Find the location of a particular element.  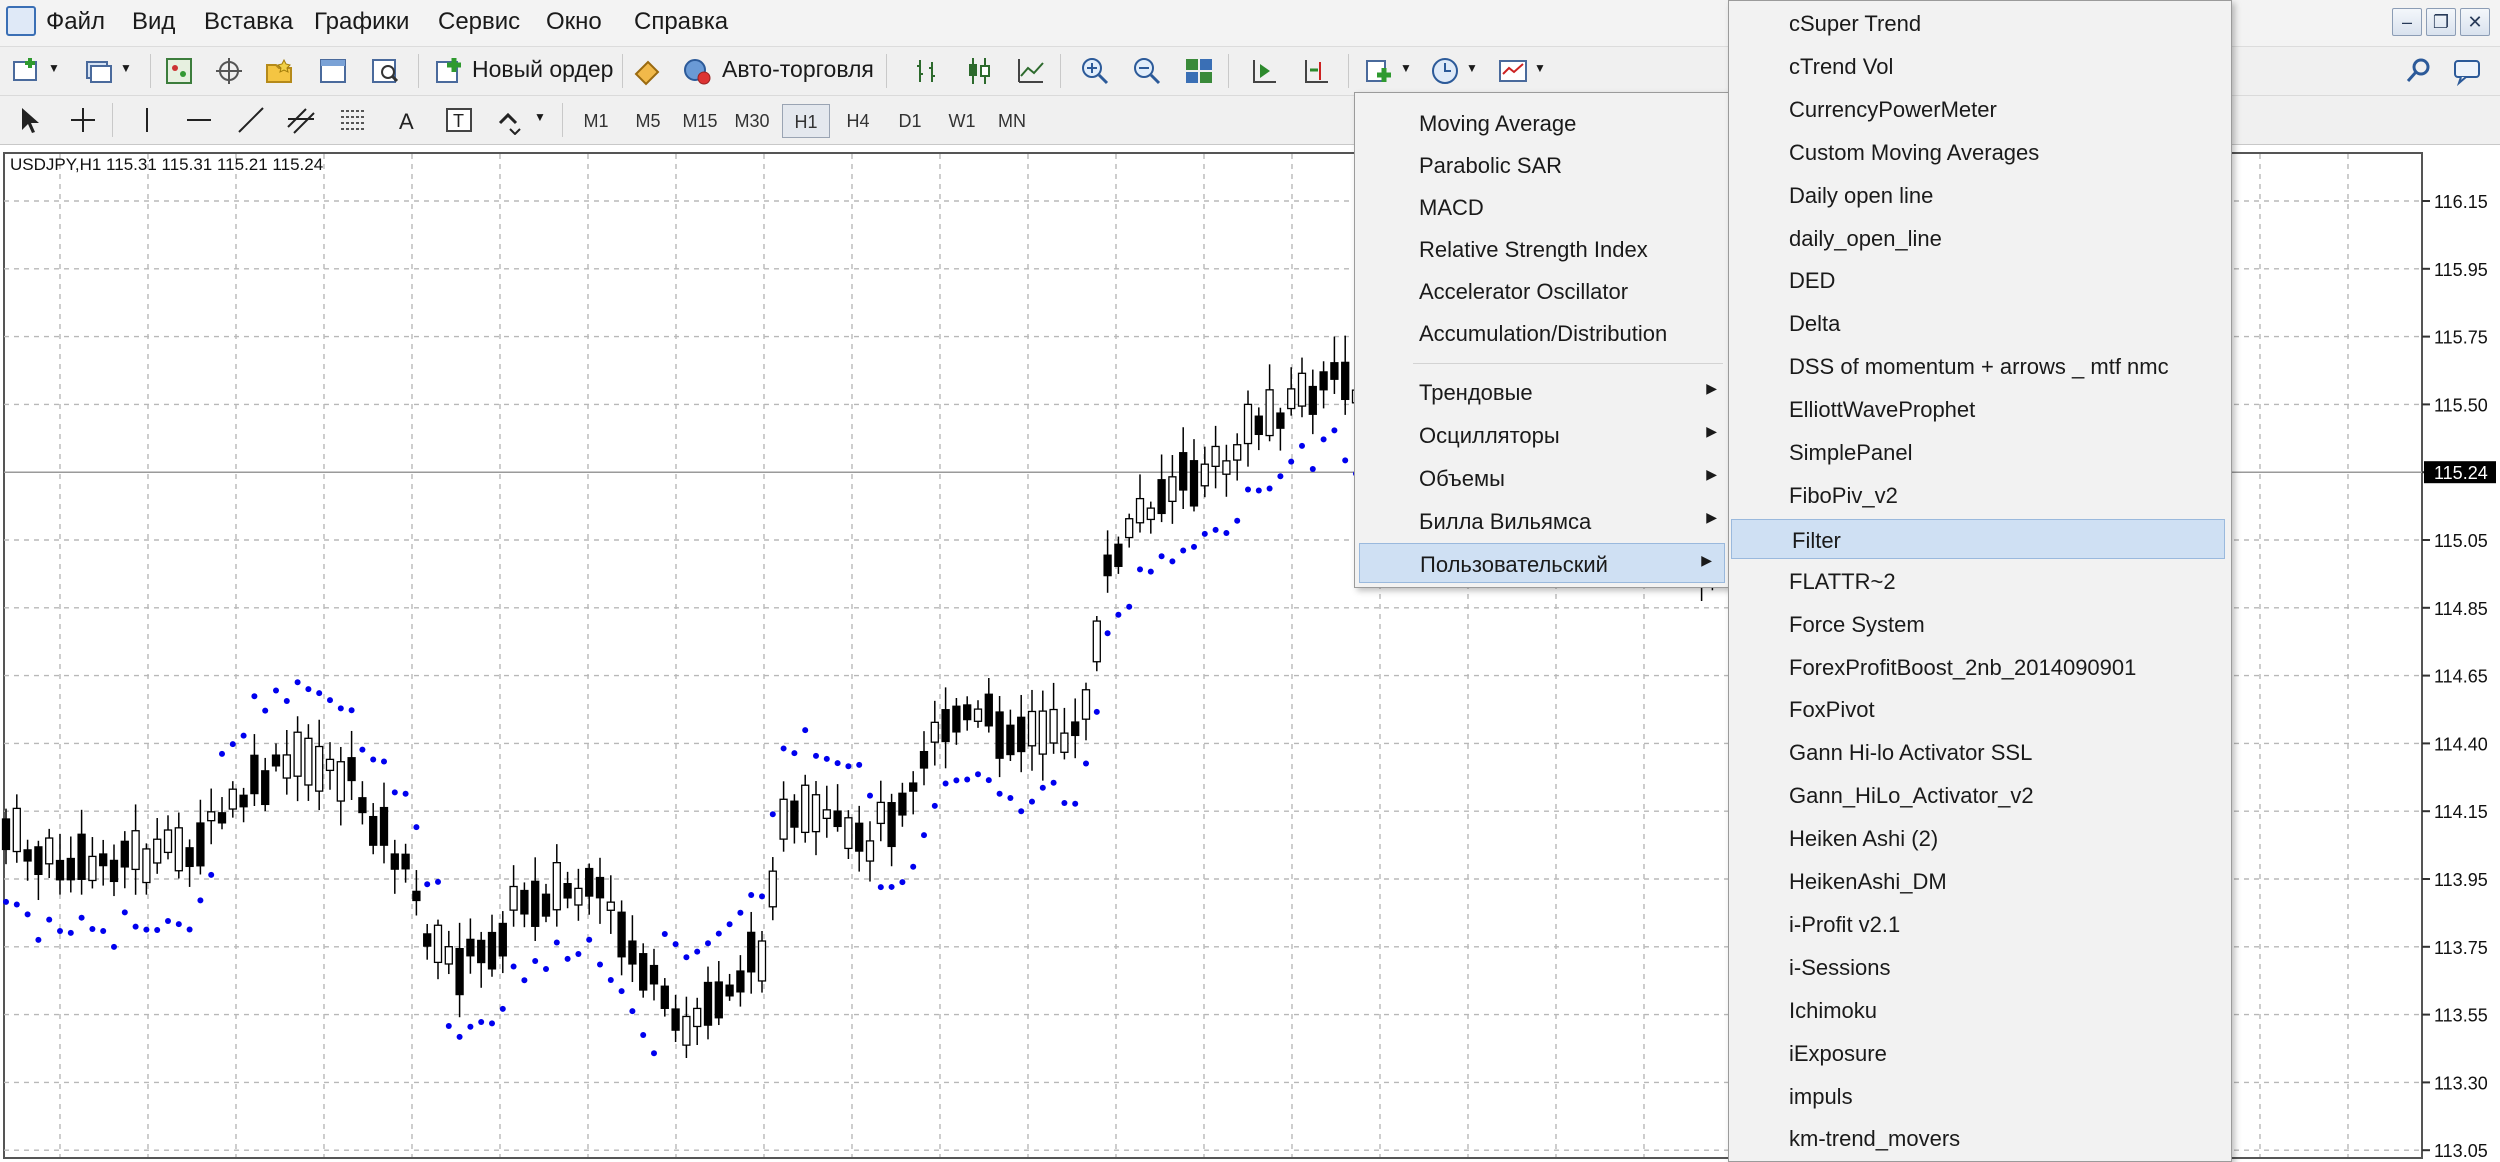

bar-chart-icon is located at coordinates (927, 71).